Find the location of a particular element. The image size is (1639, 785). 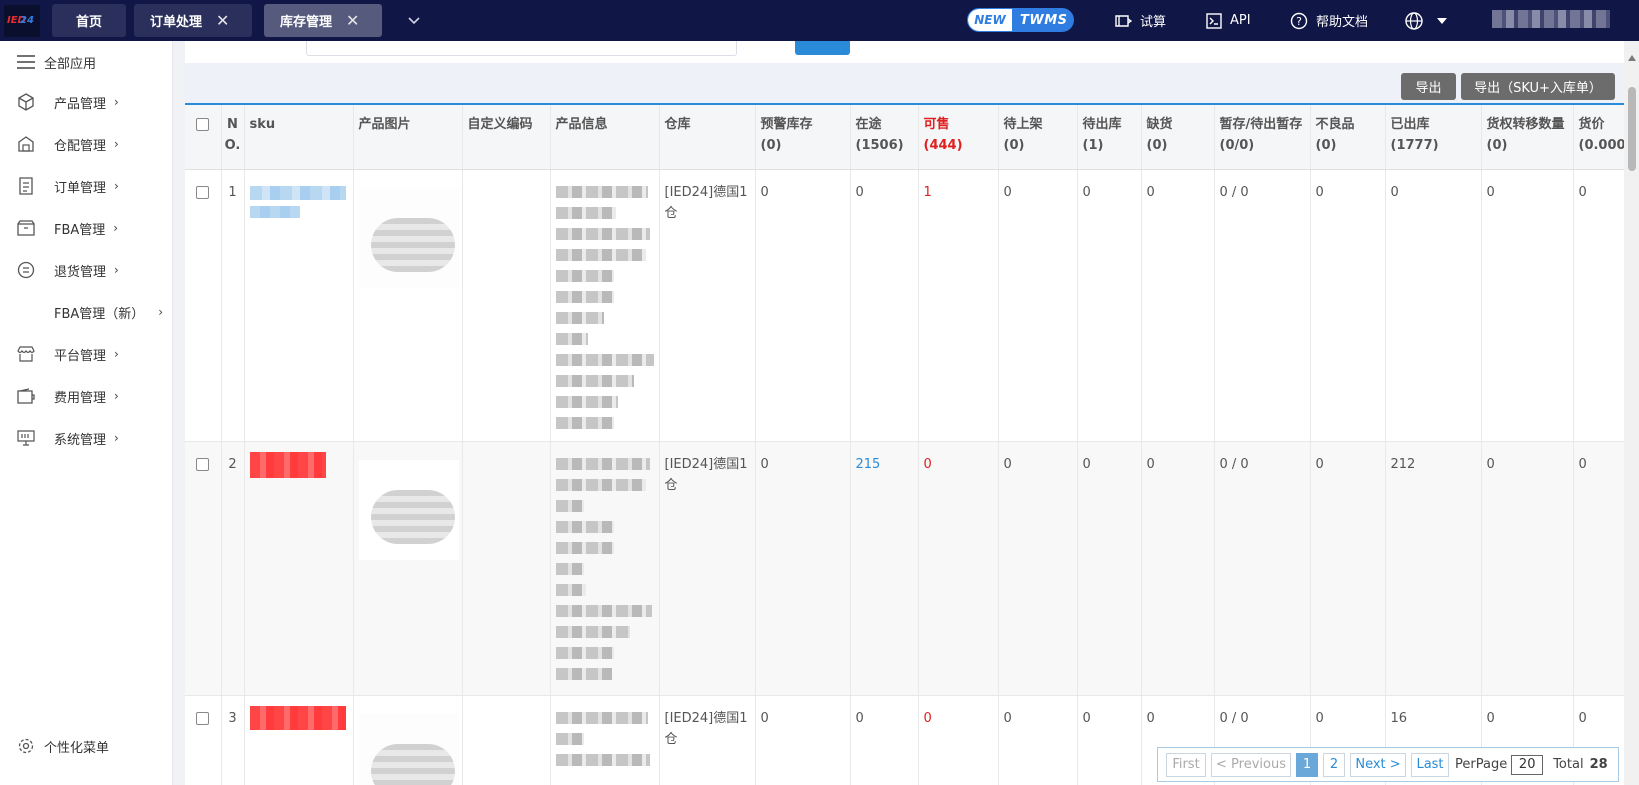

header-product-image: 产品图片 is located at coordinates (408, 137).